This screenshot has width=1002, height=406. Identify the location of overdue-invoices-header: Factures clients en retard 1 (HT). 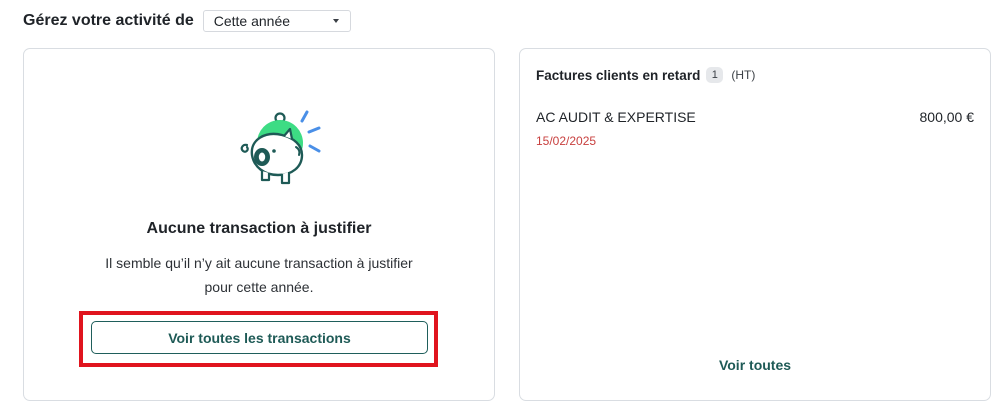
(645, 75).